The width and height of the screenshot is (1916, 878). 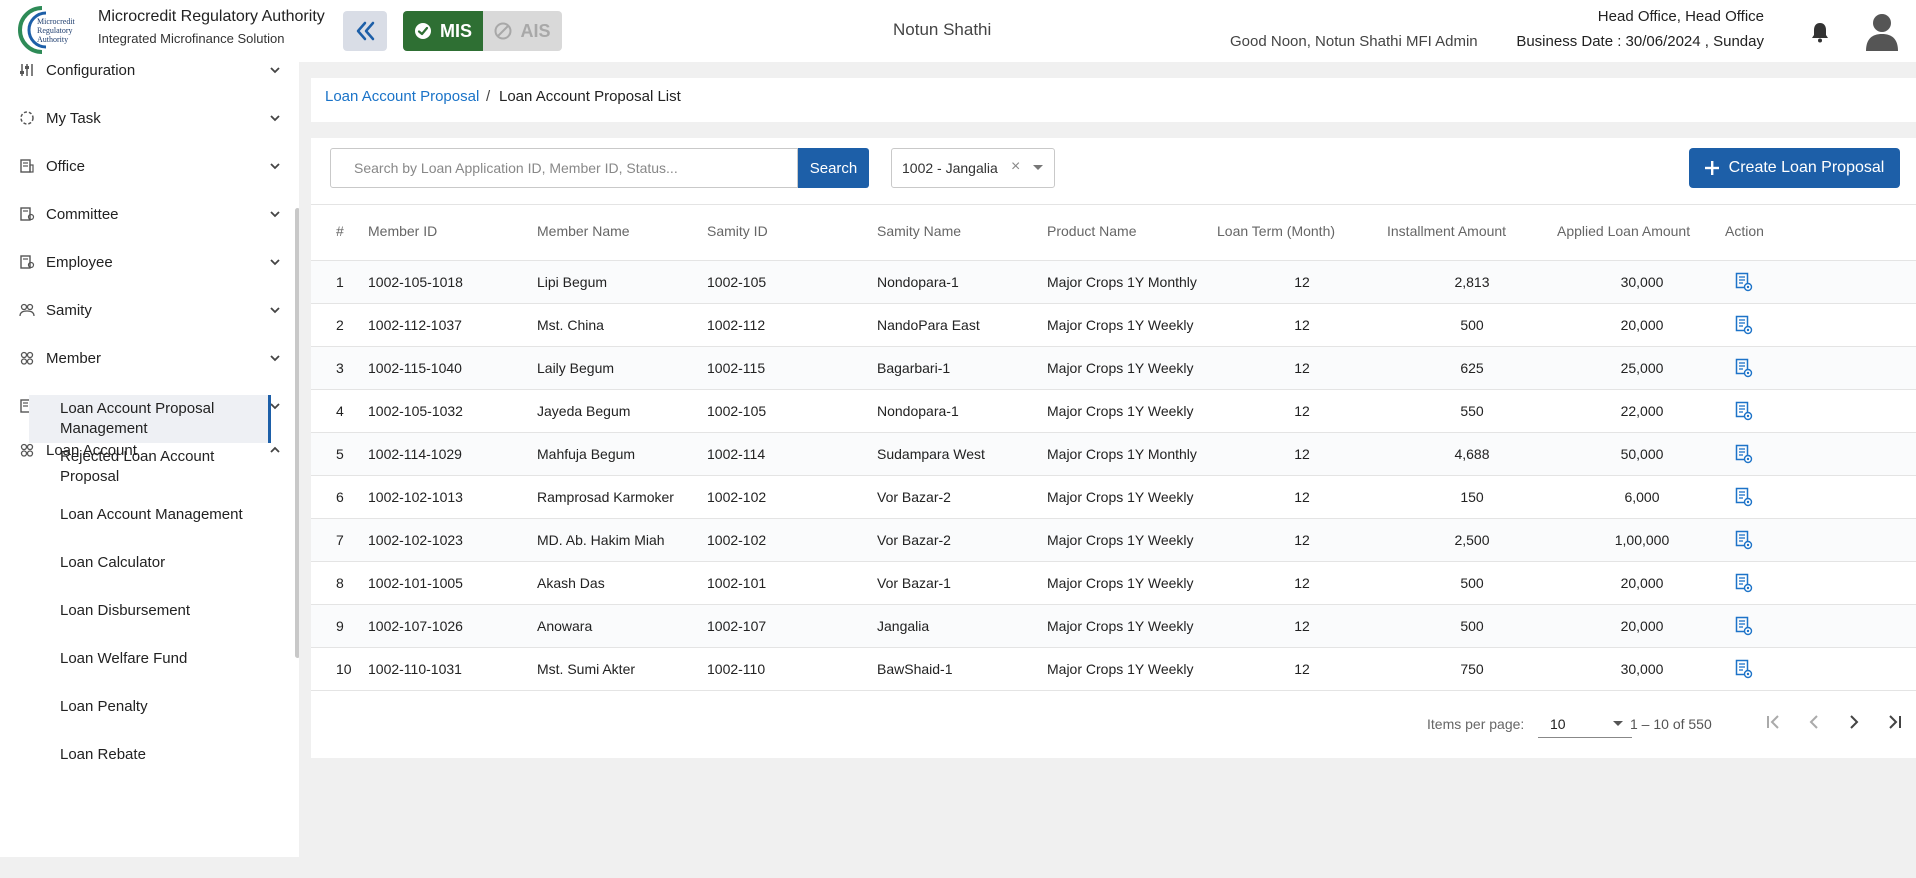 I want to click on dropdown-arrow-icon, so click(x=1038, y=167).